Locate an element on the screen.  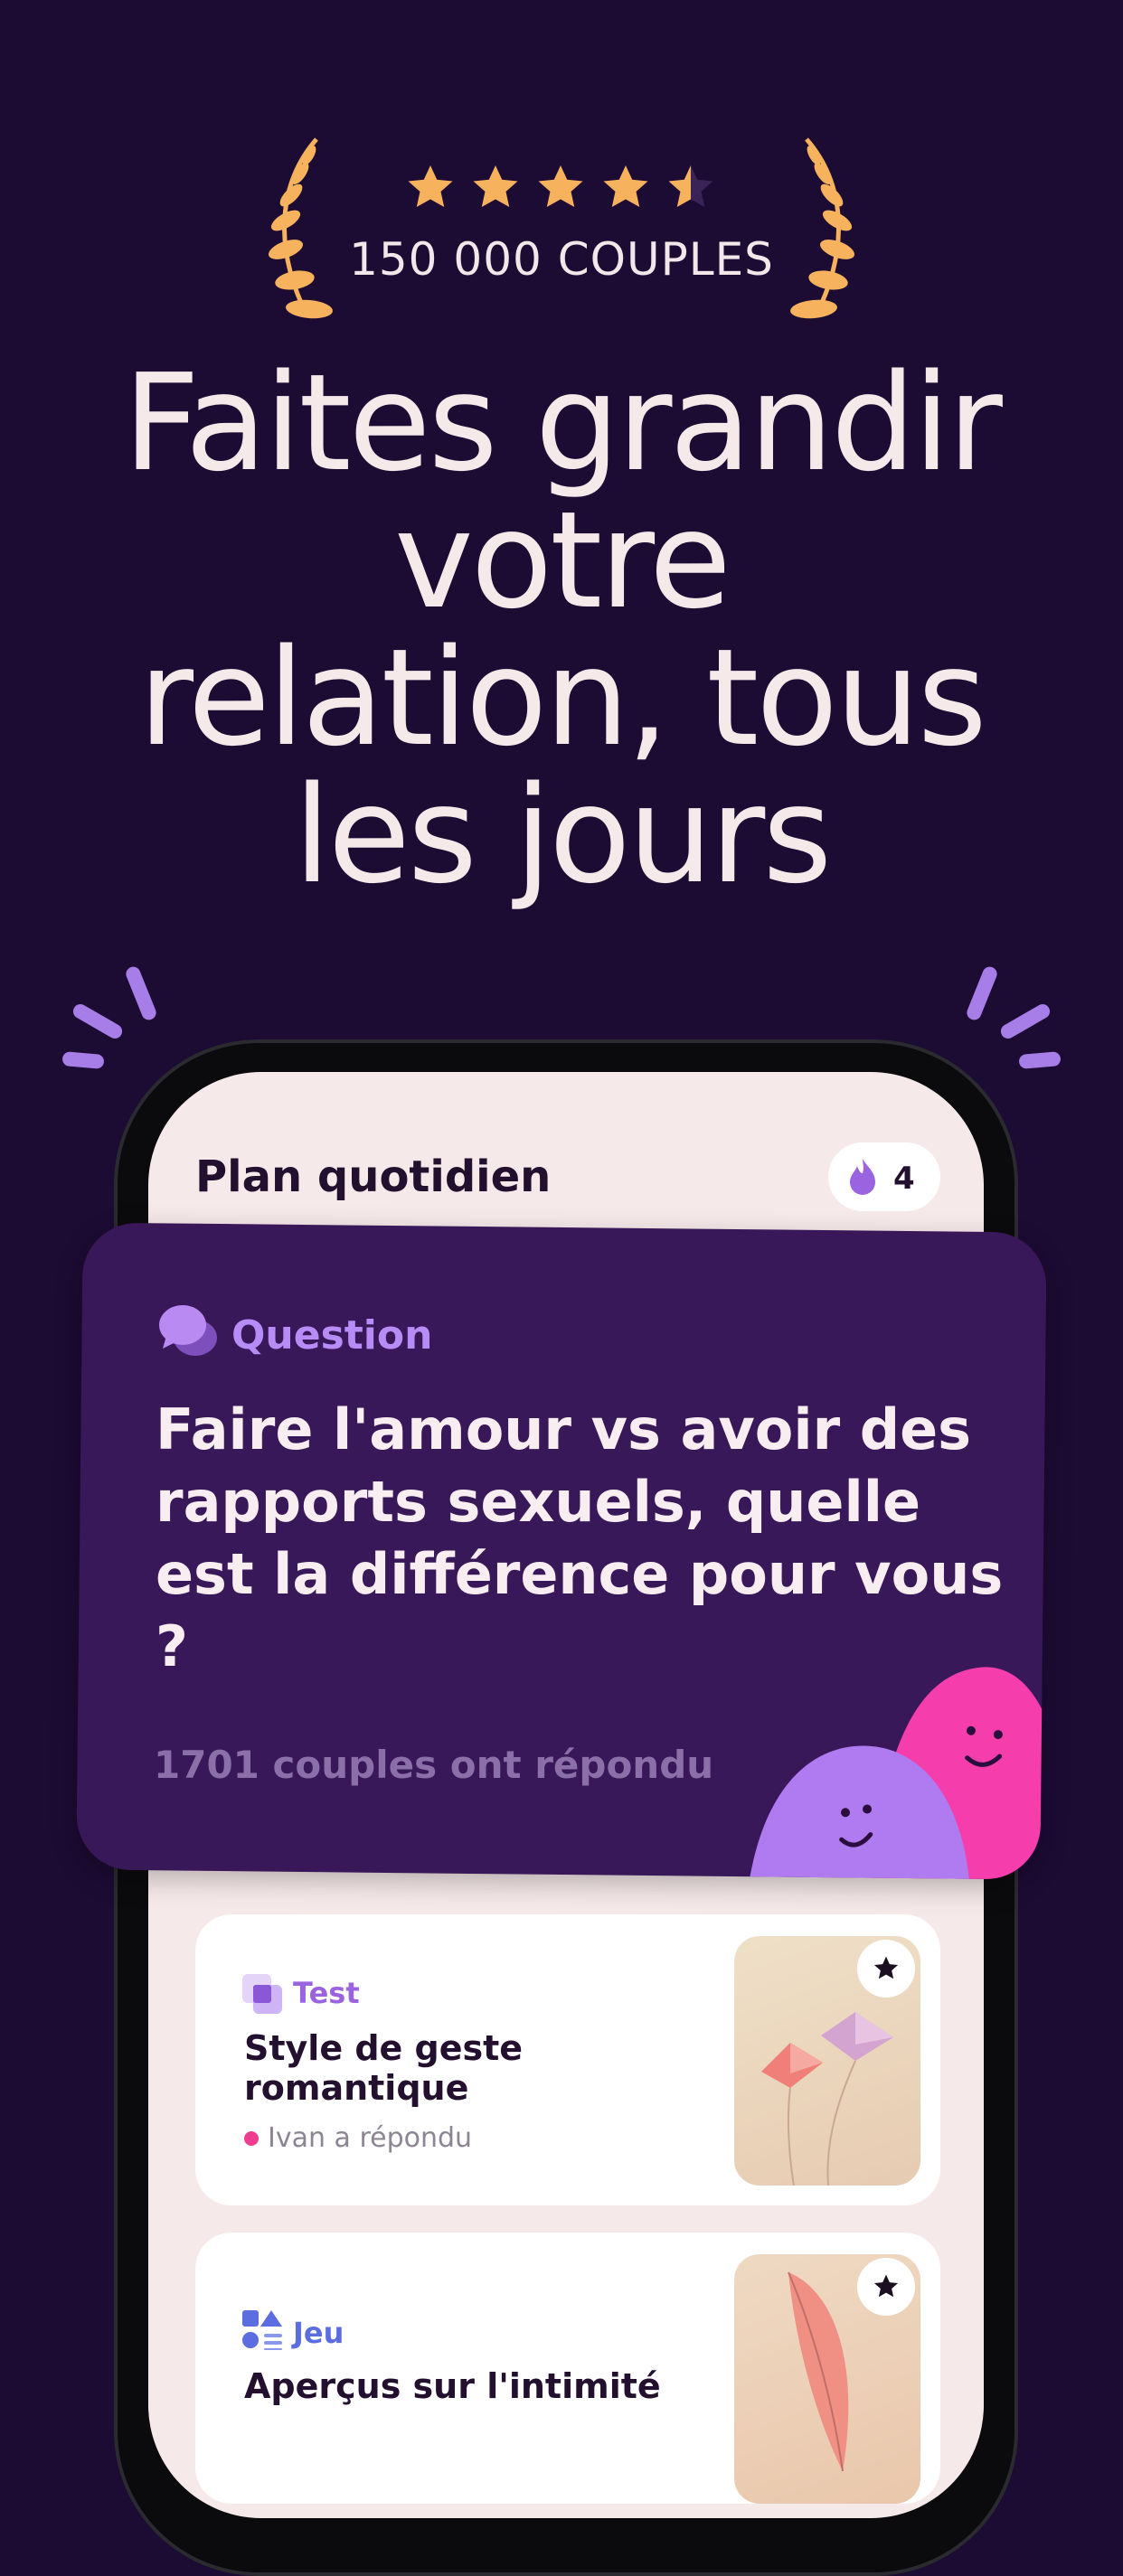
couples-count: 150 000 COUPLES is located at coordinates (561, 259).